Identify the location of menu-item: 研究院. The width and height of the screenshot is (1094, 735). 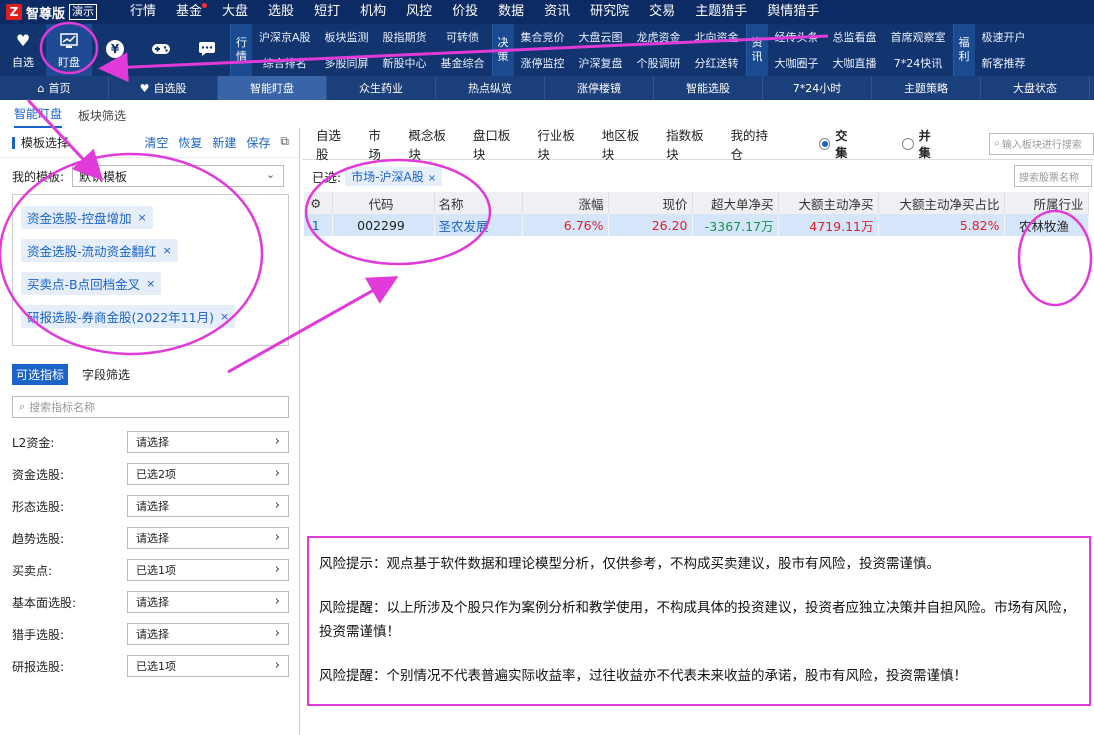
(609, 12).